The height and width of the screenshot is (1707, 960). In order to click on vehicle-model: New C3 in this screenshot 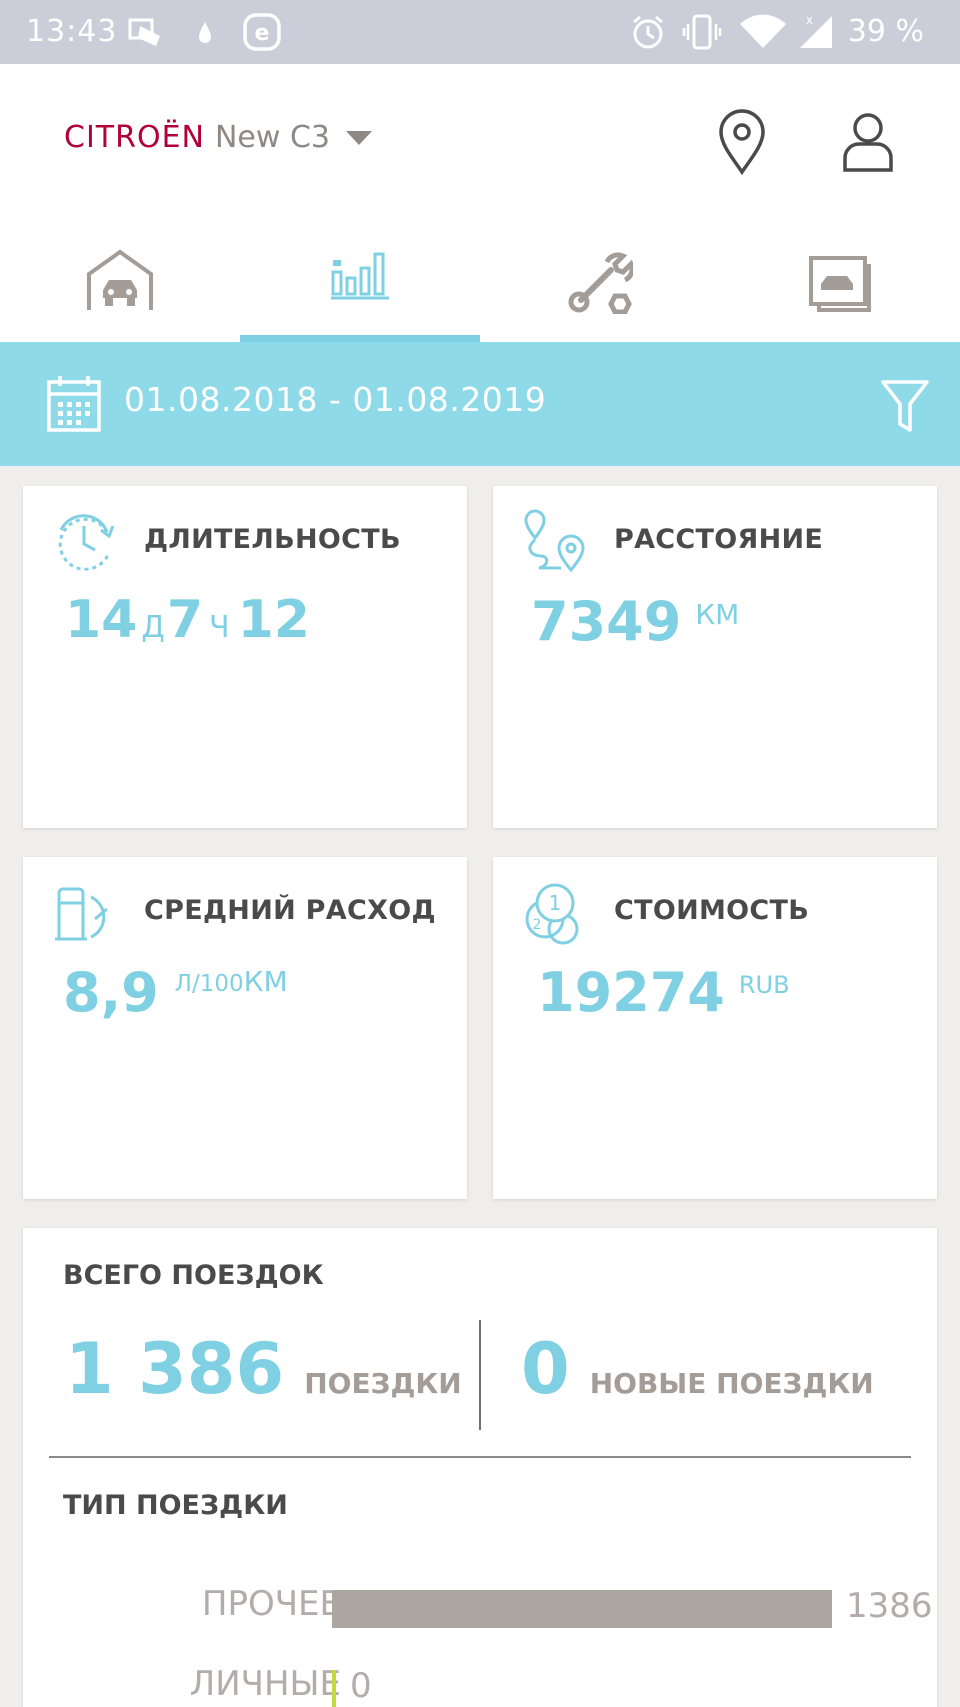, I will do `click(272, 137)`.